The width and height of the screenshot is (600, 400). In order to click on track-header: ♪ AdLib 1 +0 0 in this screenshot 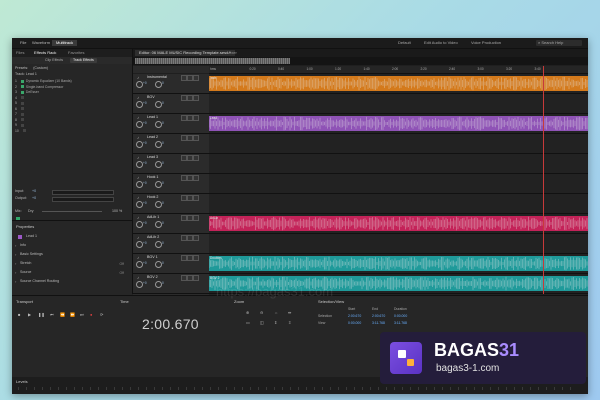, I will do `click(171, 223)`.